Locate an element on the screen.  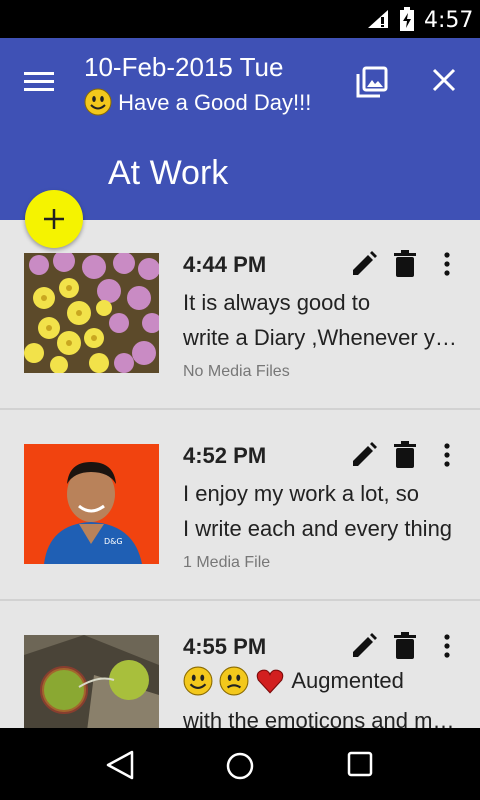
confused-emoticon-icon is located at coordinates (234, 681).